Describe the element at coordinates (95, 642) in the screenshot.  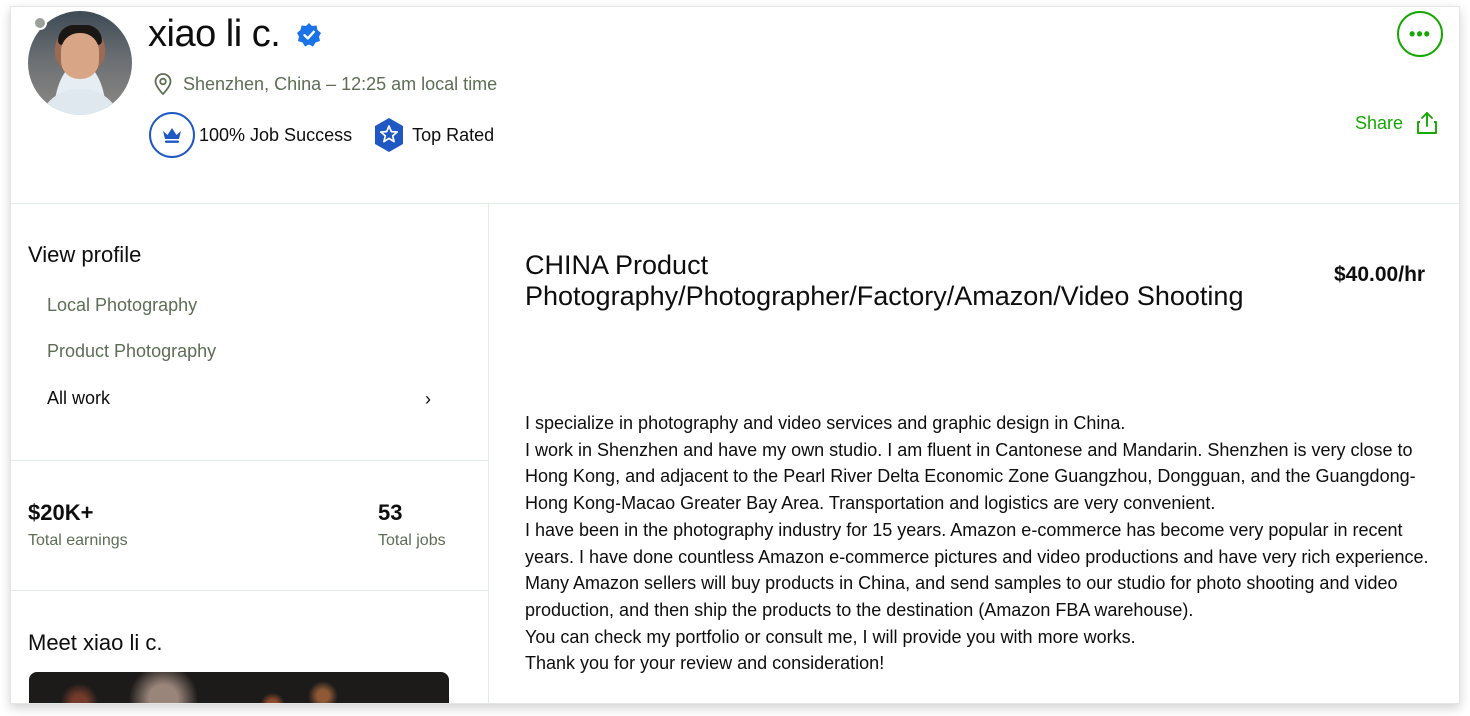
I see `meet-heading: Meet xiao li c.` at that location.